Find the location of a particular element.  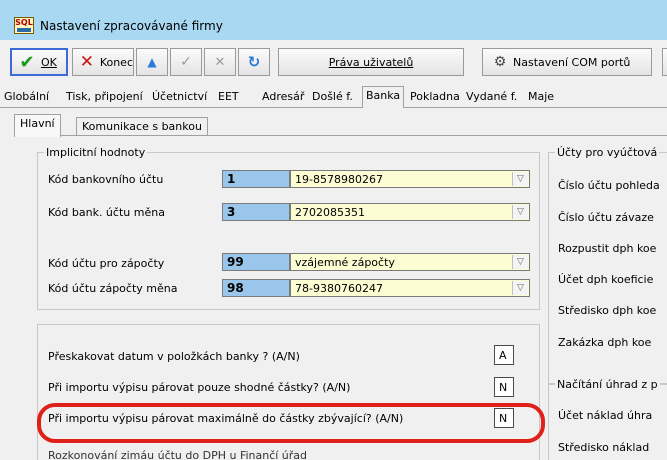

tab-dosle-f: Došlé f. is located at coordinates (332, 96).